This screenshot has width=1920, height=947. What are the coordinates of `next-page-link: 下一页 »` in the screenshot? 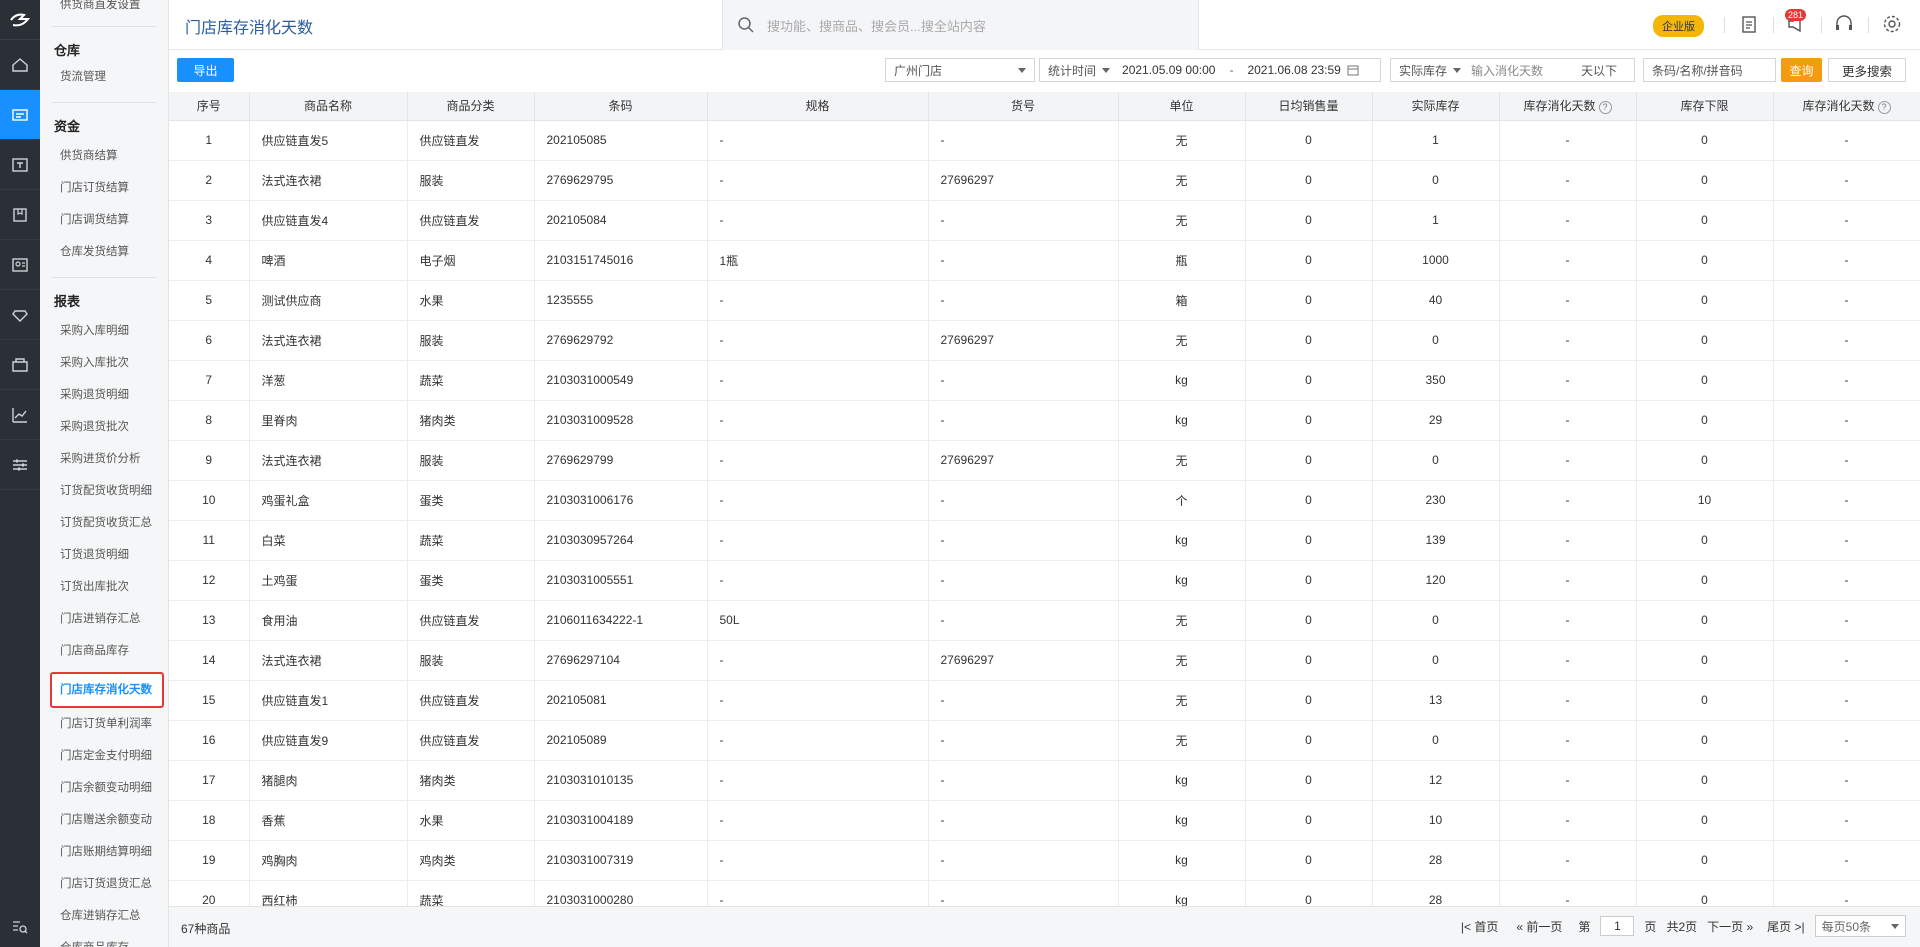 It's located at (1730, 926).